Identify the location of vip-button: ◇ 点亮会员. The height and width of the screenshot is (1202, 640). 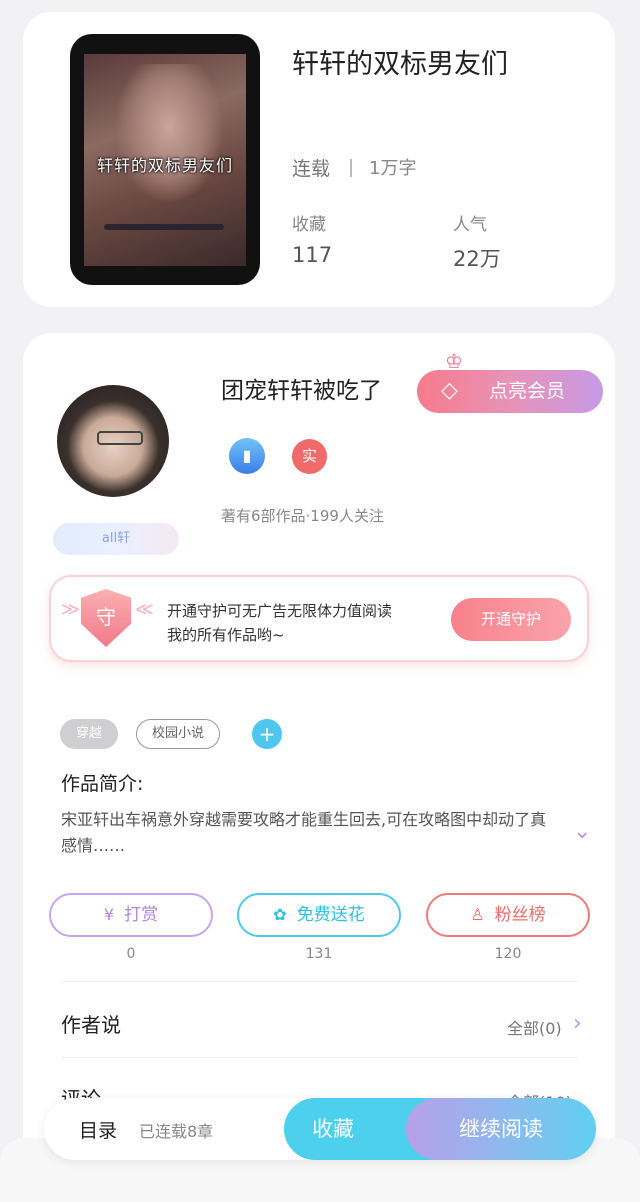
(510, 391).